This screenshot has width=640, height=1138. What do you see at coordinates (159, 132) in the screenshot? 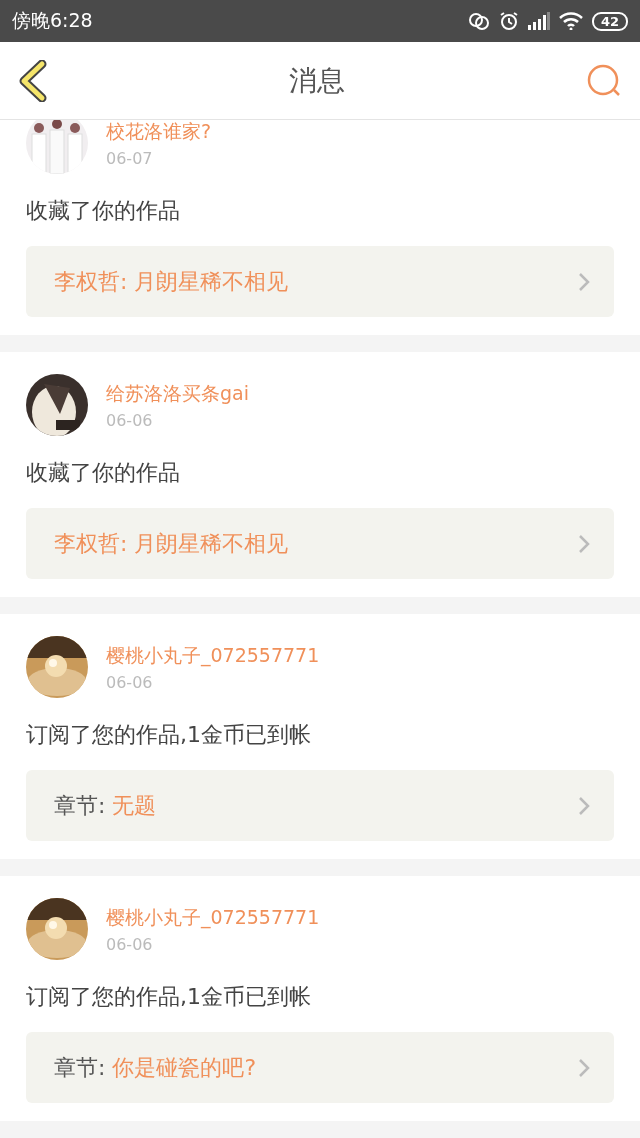
I see `user-name: 校花洛谁家?` at bounding box center [159, 132].